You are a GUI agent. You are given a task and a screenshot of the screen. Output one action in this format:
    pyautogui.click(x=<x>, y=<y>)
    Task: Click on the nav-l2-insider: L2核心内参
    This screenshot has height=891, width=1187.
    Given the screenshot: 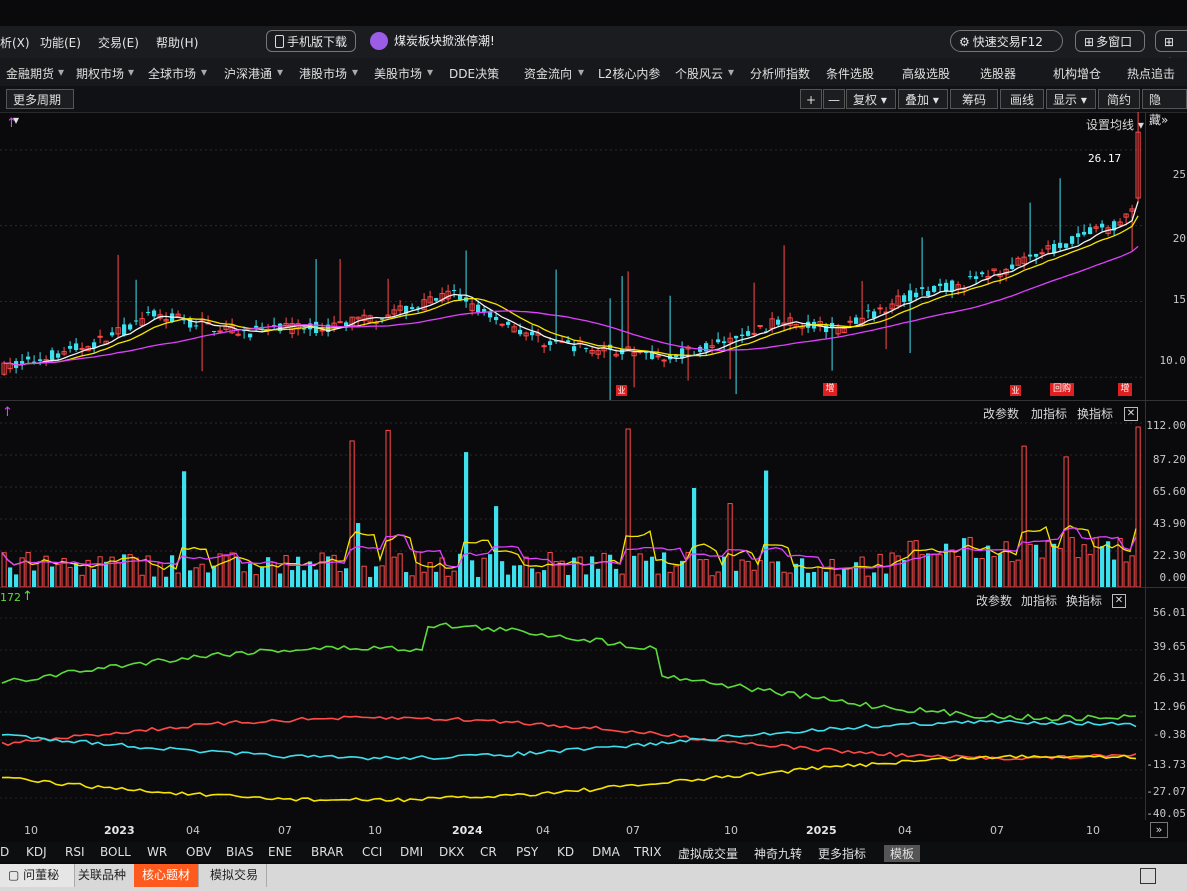 What is the action you would take?
    pyautogui.click(x=629, y=73)
    